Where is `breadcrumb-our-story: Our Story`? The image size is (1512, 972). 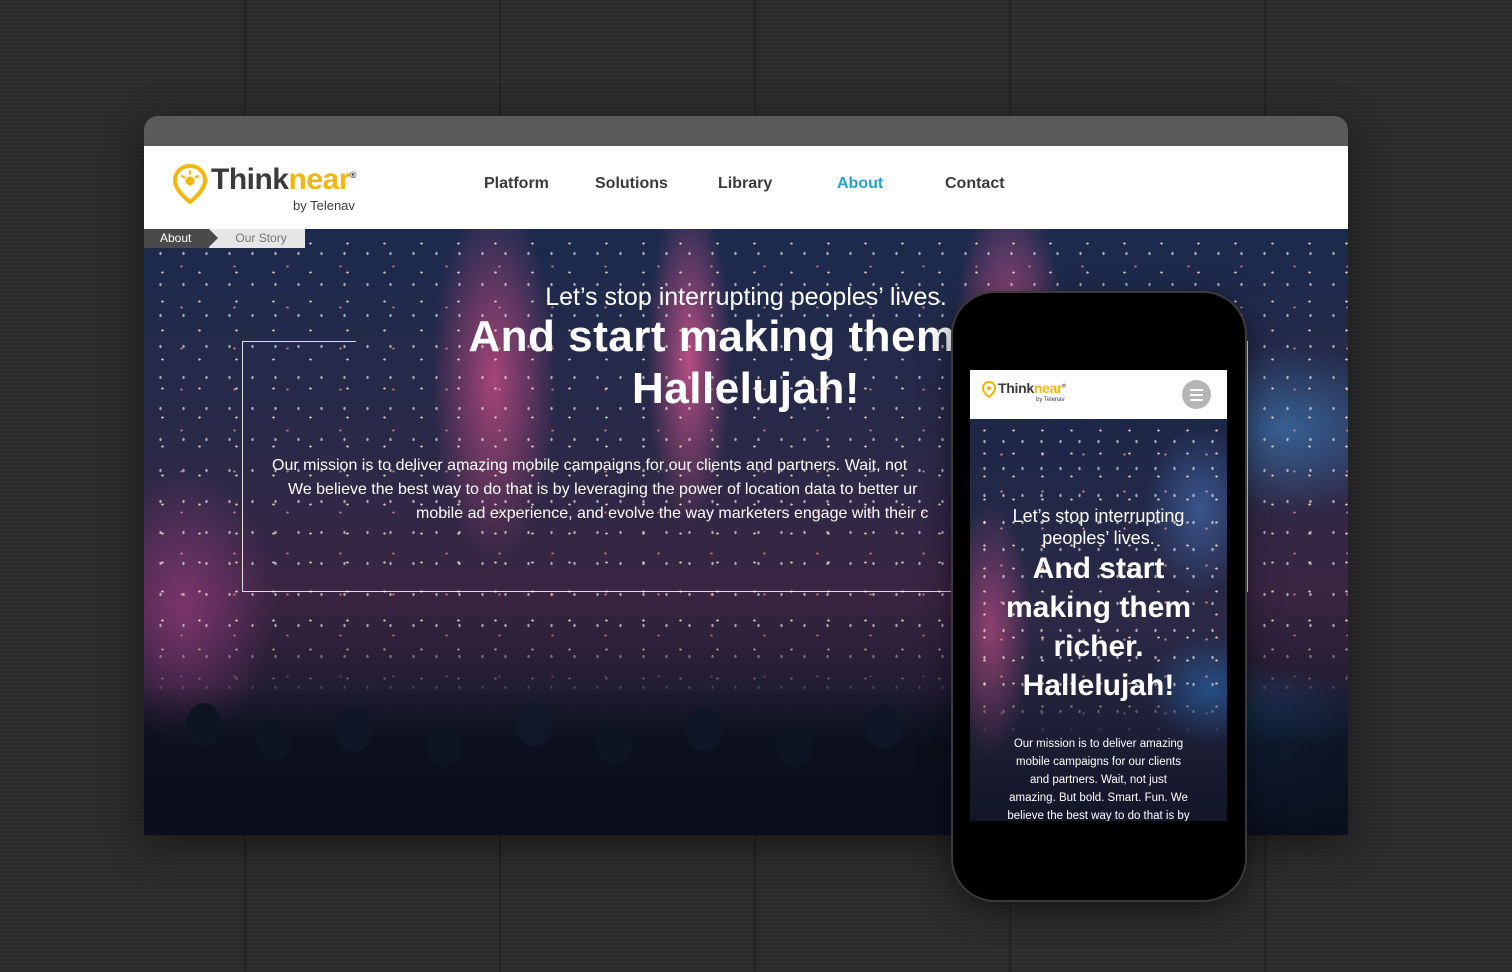 breadcrumb-our-story: Our Story is located at coordinates (257, 238).